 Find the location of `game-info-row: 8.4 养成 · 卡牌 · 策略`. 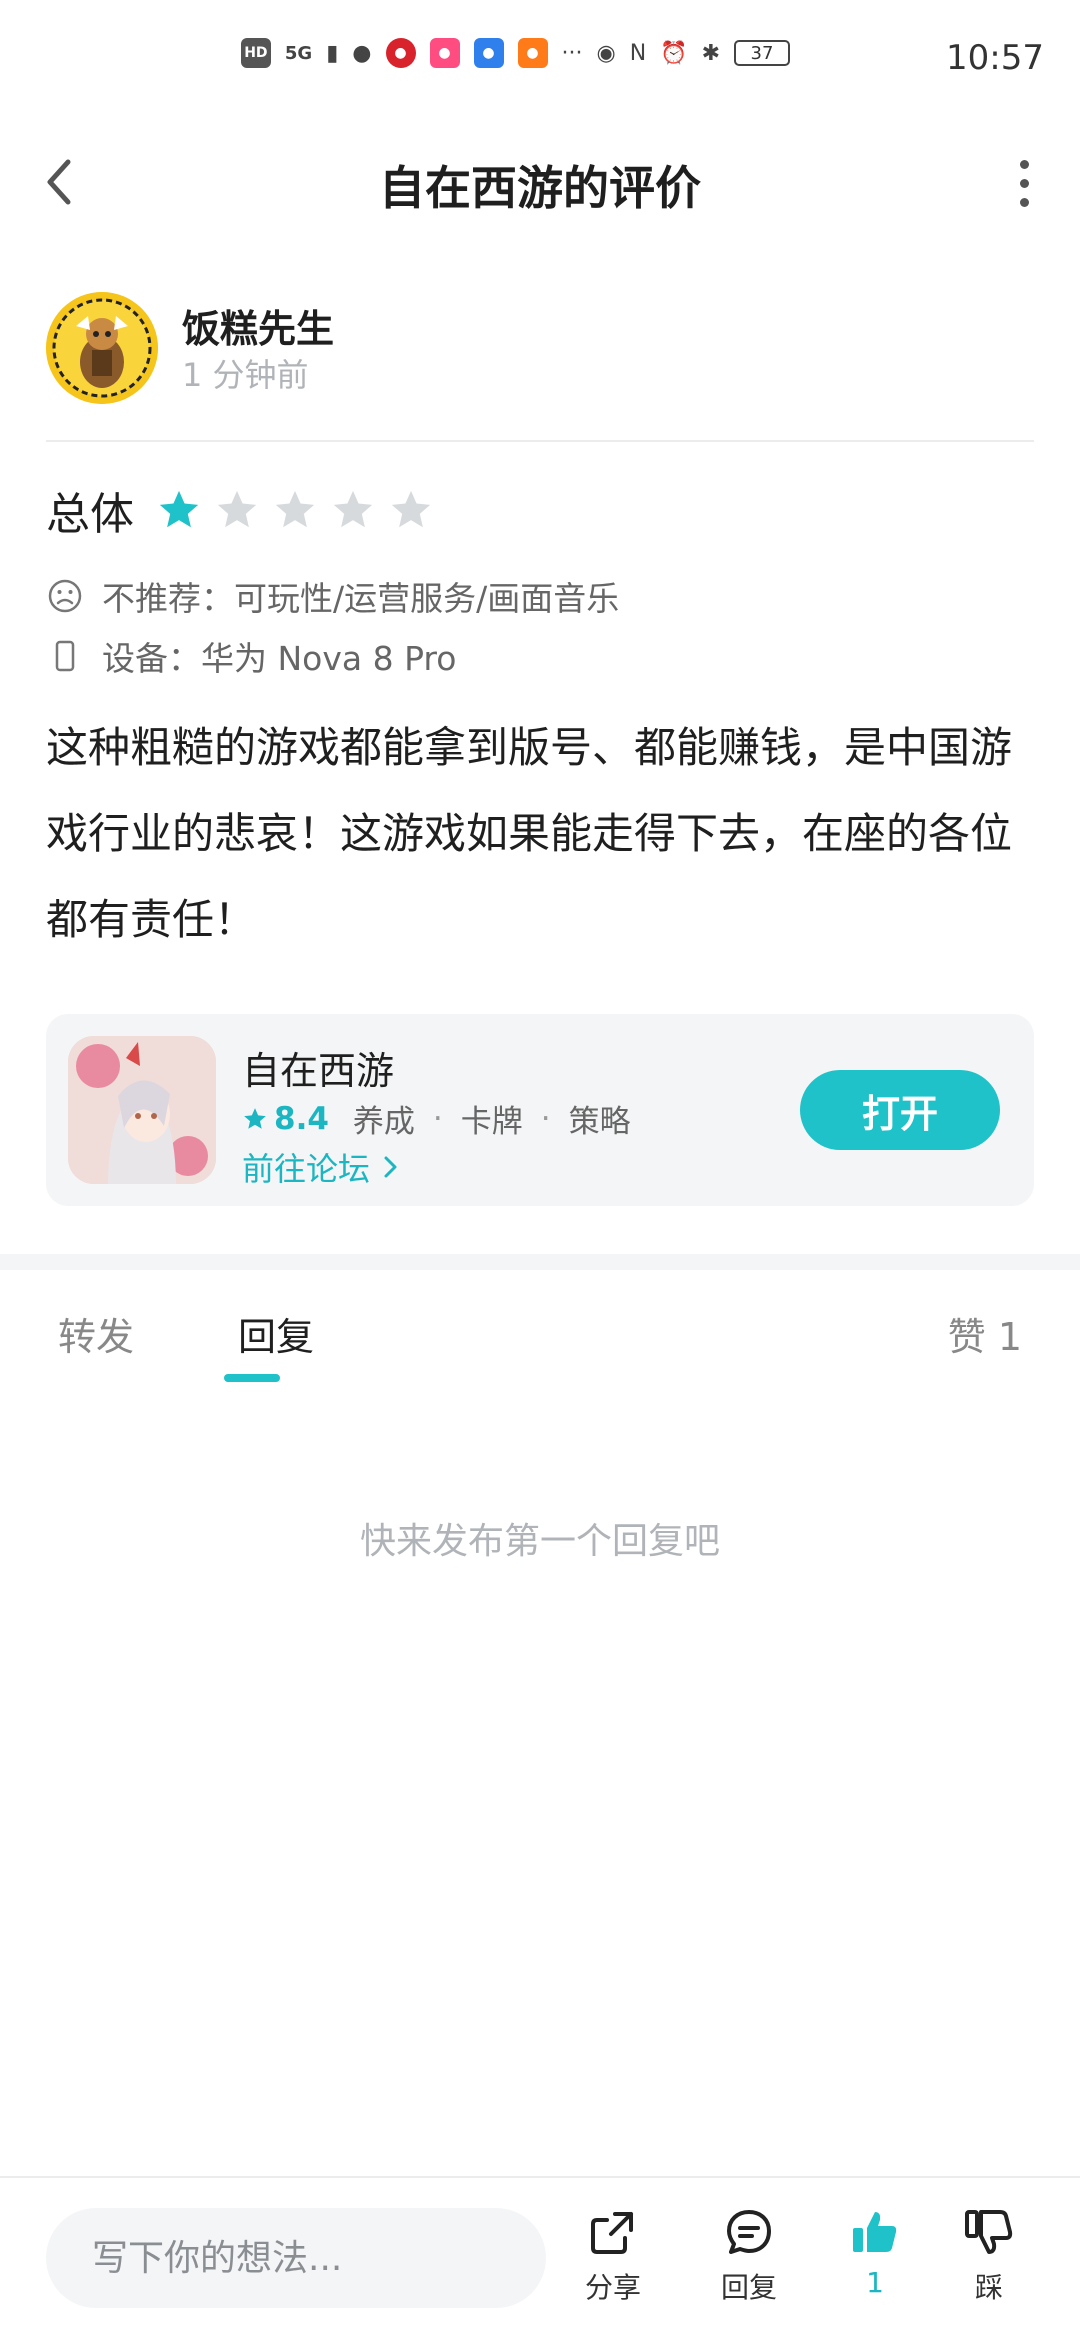

game-info-row: 8.4 养成 · 卡牌 · 策略 is located at coordinates (436, 1118).